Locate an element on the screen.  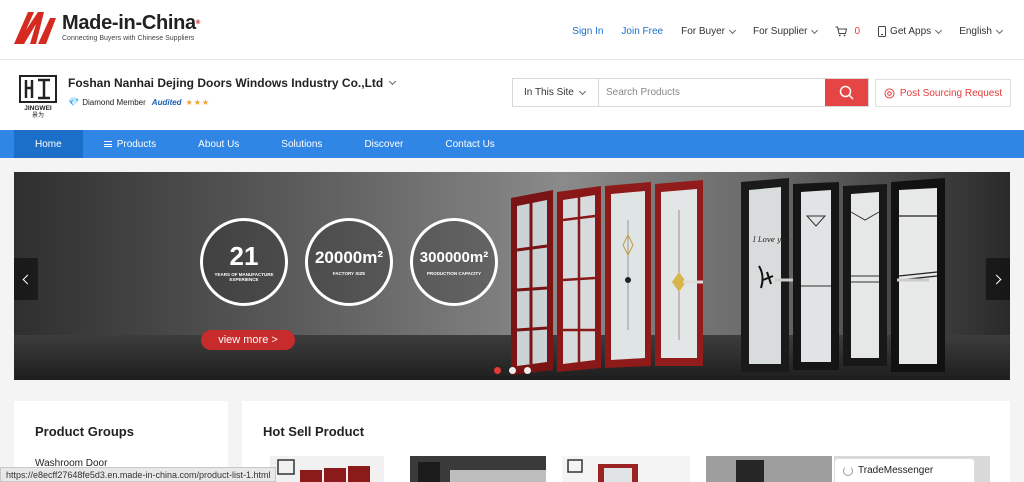
nav-discover: Discover is located at coordinates (383, 144).